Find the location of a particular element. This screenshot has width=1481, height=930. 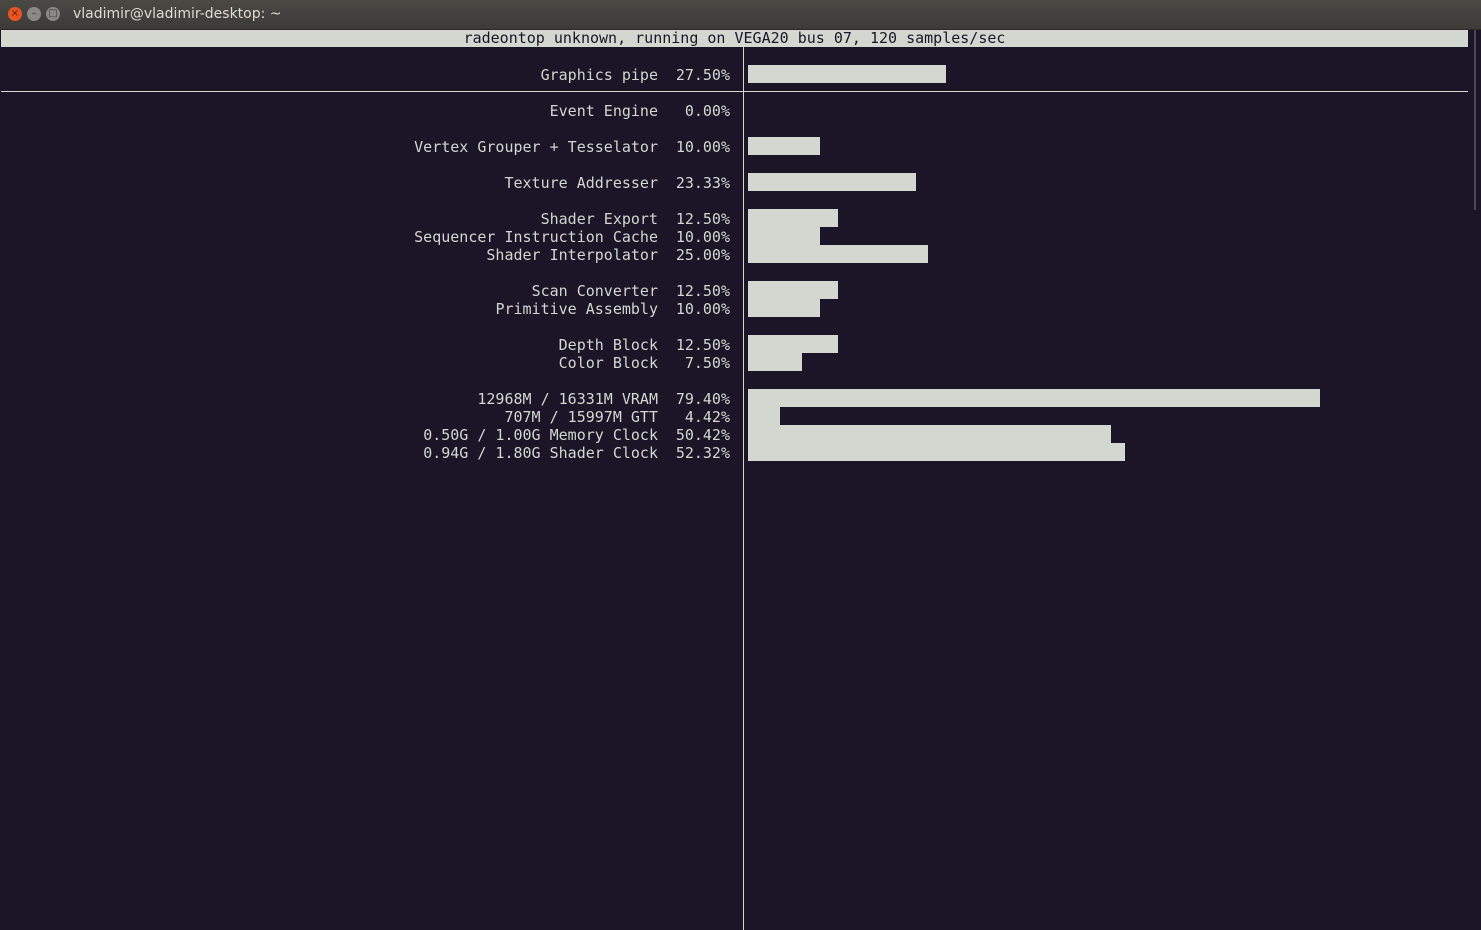

metric-label-sequencer-instruction-cache: Sequencer Instruction Cache is located at coordinates (536, 237).